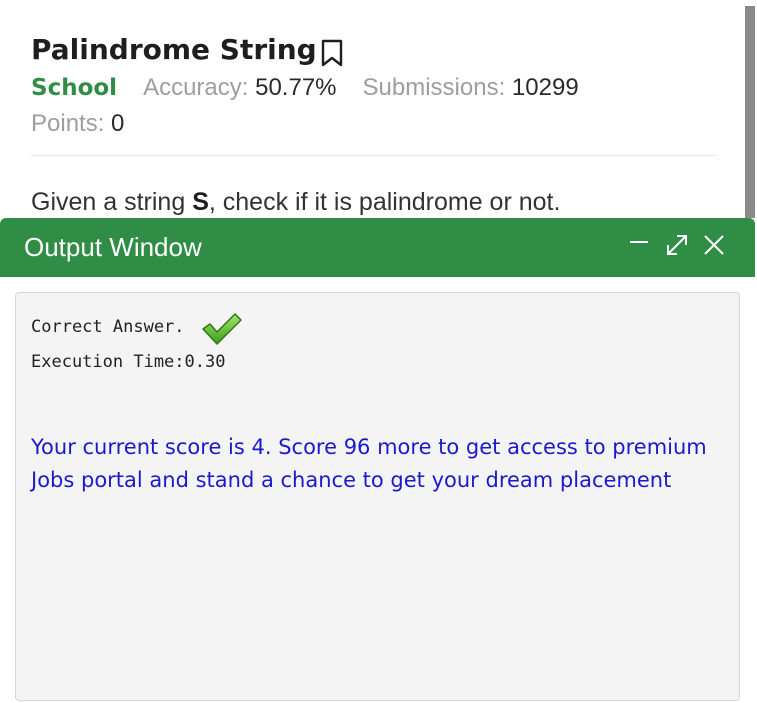 Image resolution: width=757 pixels, height=703 pixels. I want to click on minimize-icon, so click(640, 245).